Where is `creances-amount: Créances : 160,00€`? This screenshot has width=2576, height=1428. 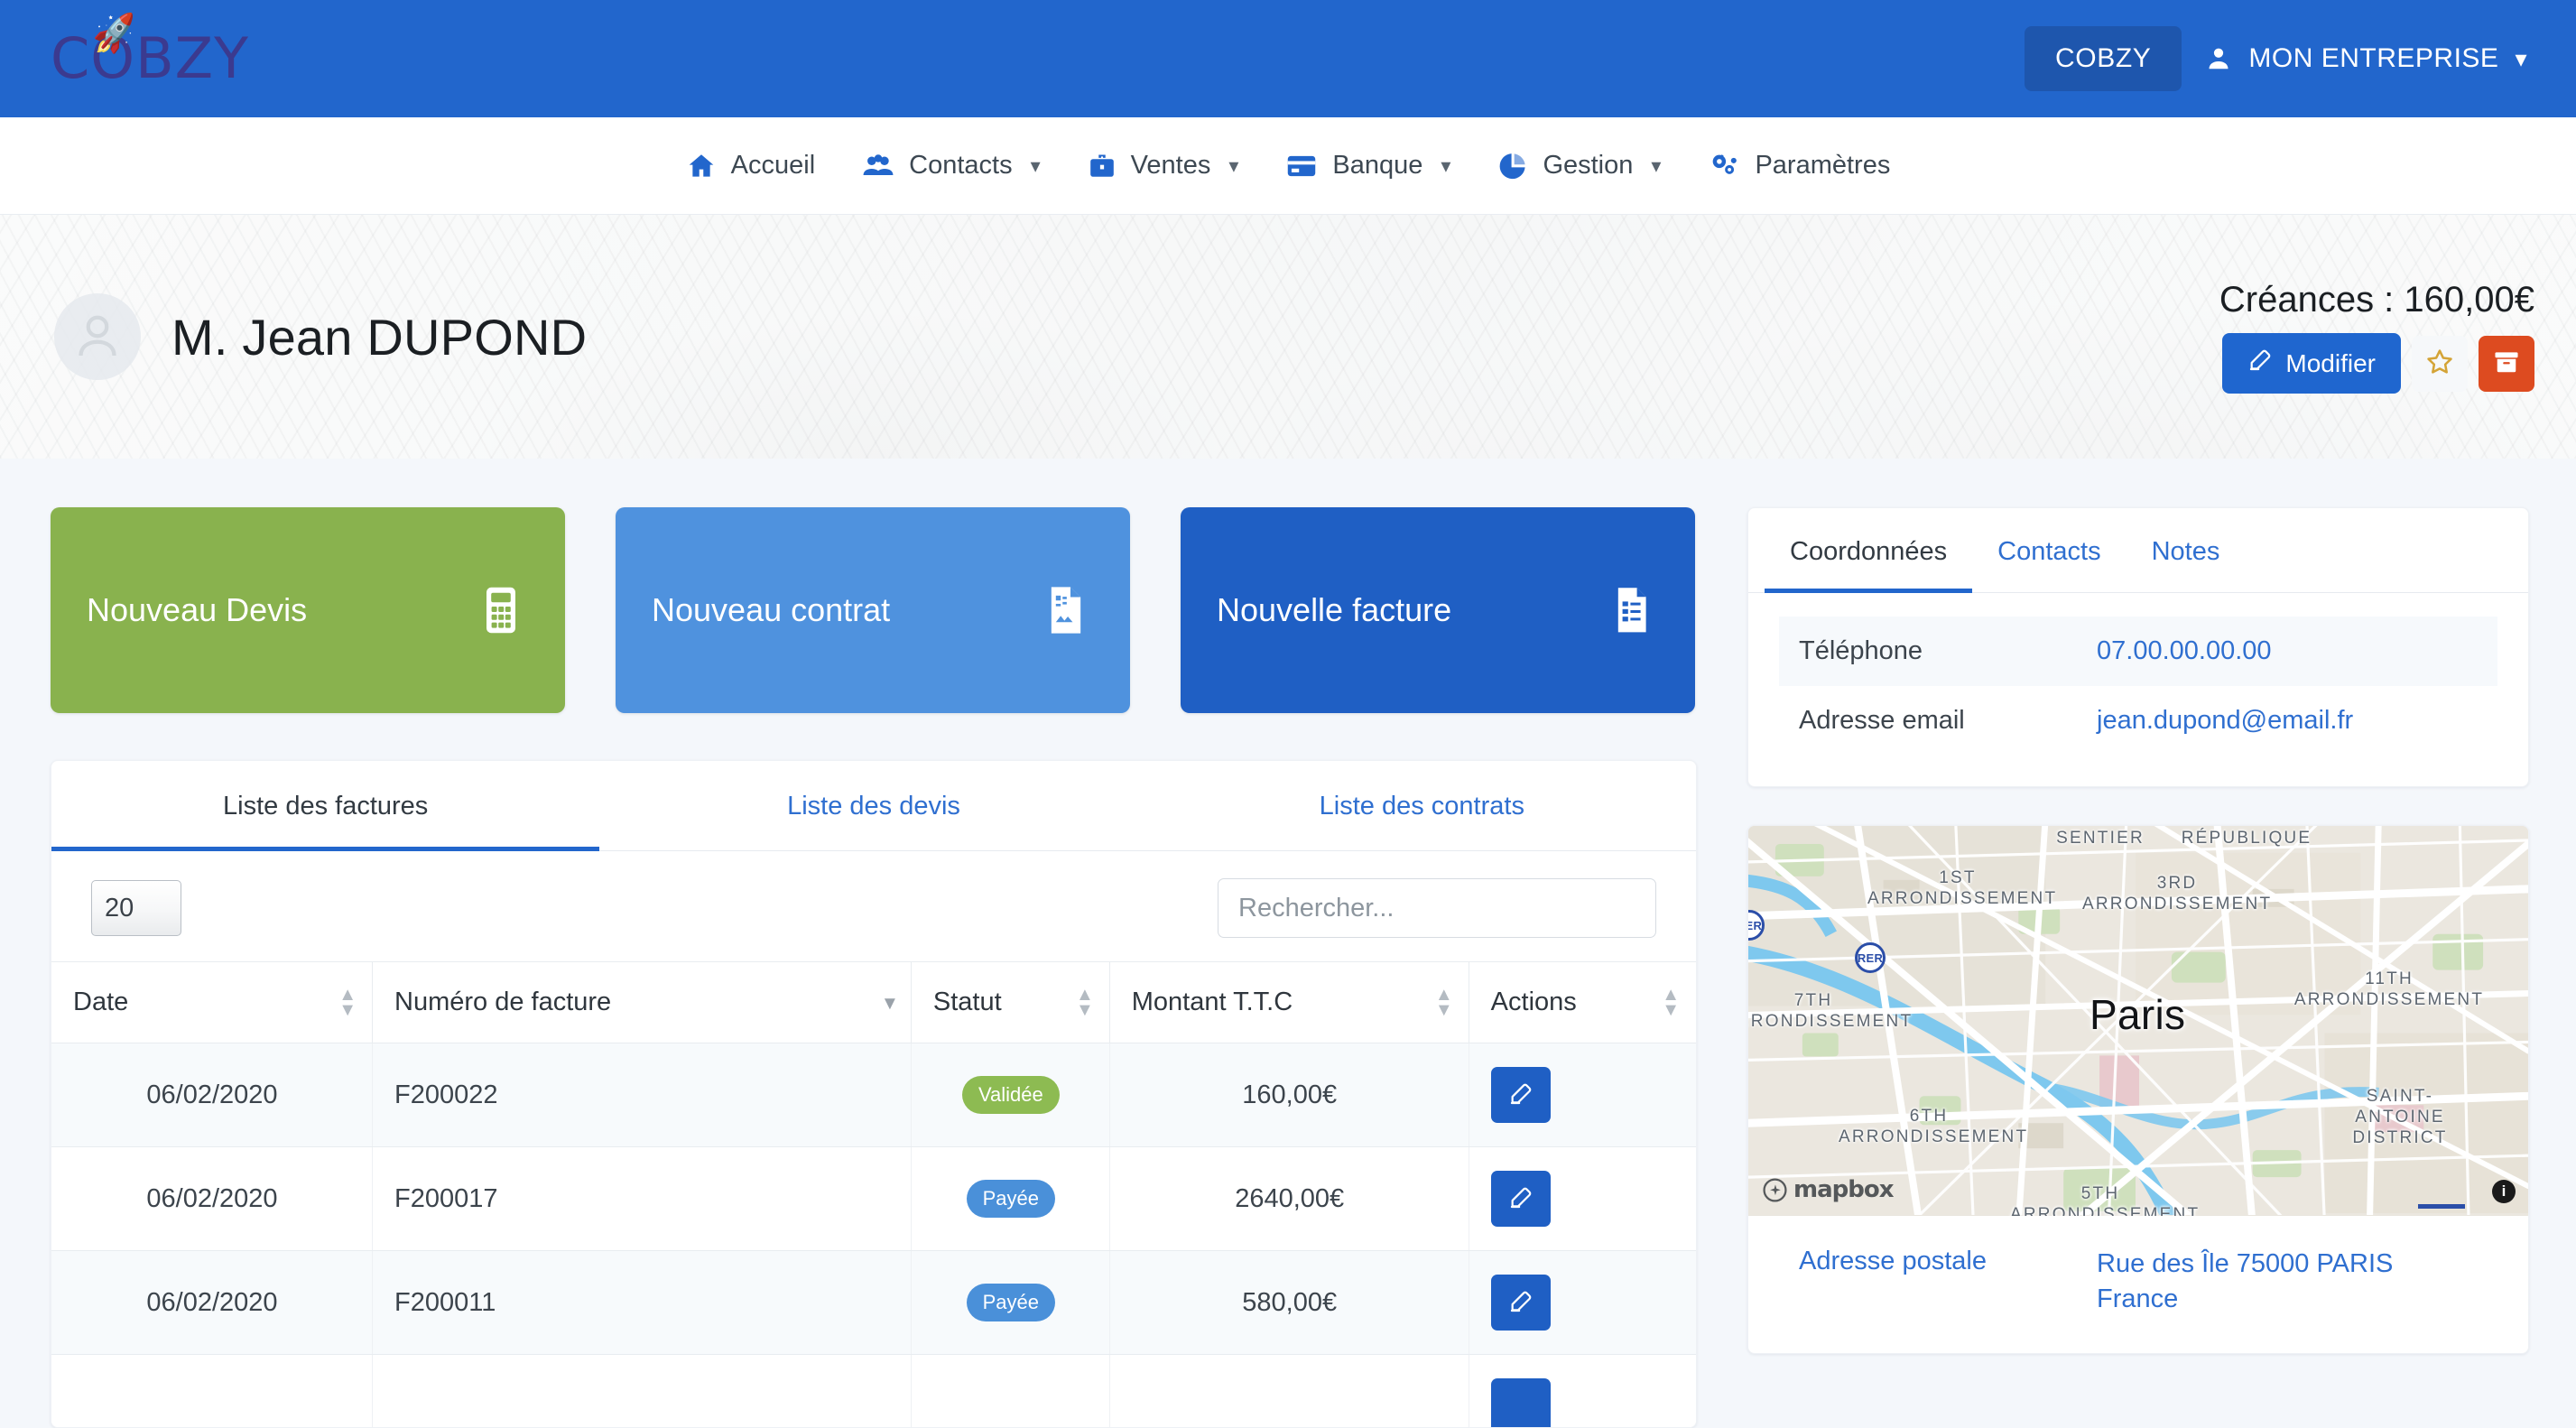
creances-amount: Créances : 160,00€ is located at coordinates (2377, 300).